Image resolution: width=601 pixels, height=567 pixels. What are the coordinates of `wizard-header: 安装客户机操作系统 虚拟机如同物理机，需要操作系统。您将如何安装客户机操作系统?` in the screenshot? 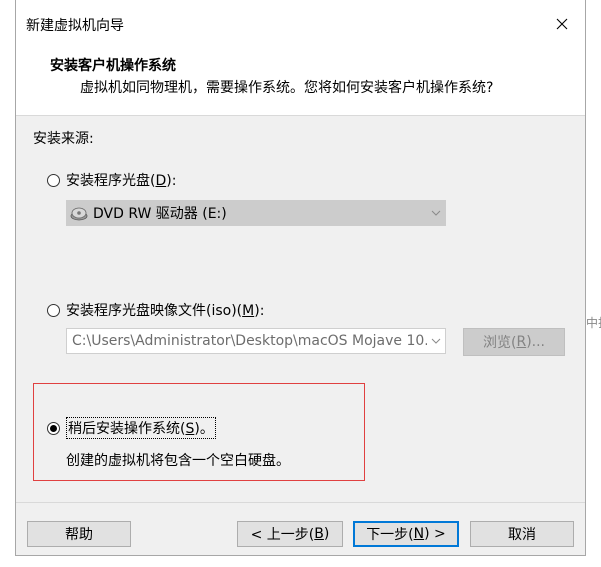 It's located at (300, 81).